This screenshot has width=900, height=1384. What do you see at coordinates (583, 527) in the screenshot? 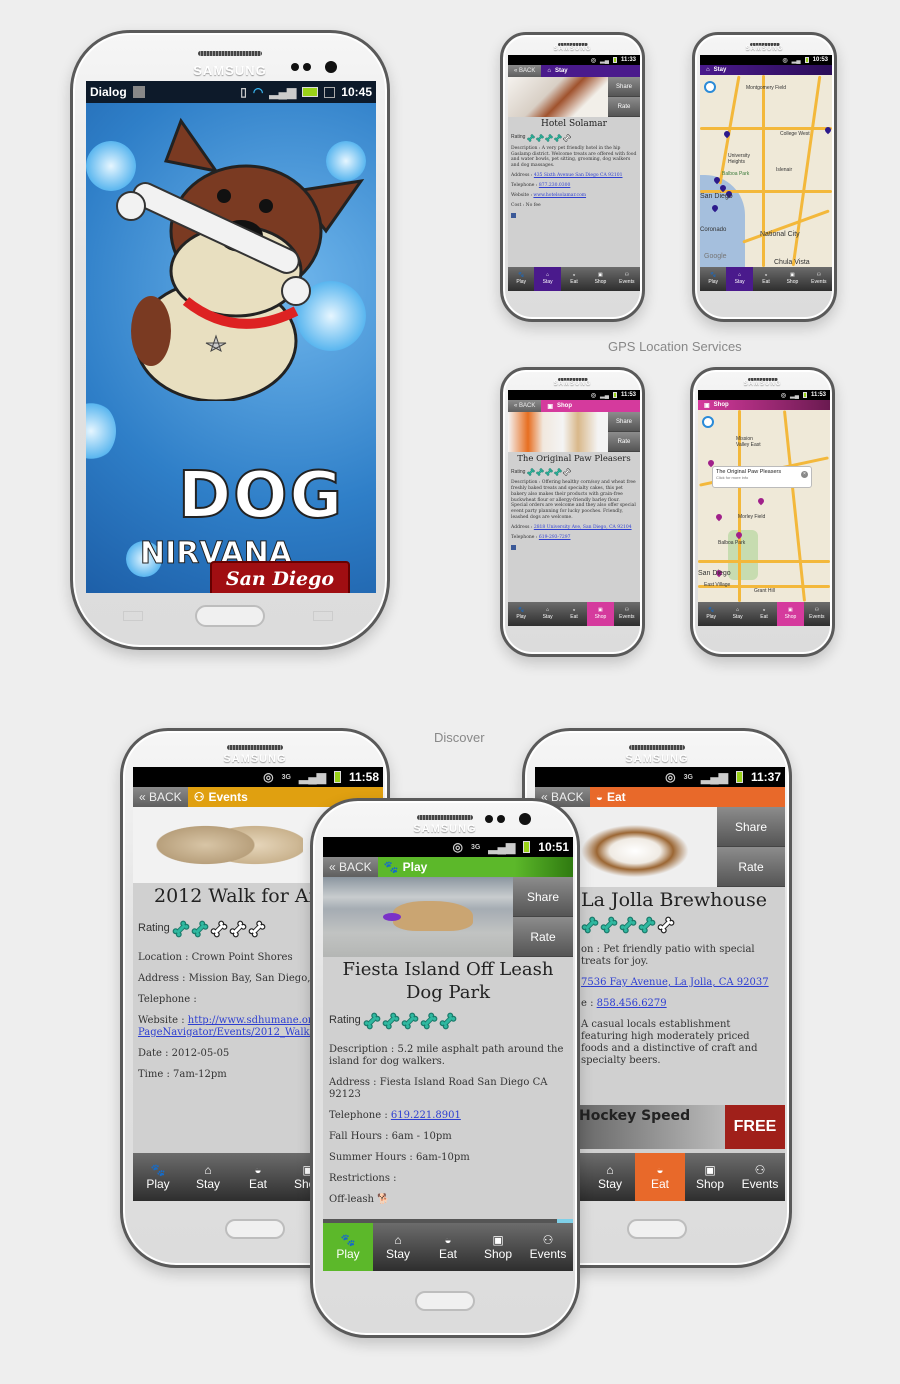
I see `address-link: 2818 University Ave, San Diego, CA 92104` at bounding box center [583, 527].